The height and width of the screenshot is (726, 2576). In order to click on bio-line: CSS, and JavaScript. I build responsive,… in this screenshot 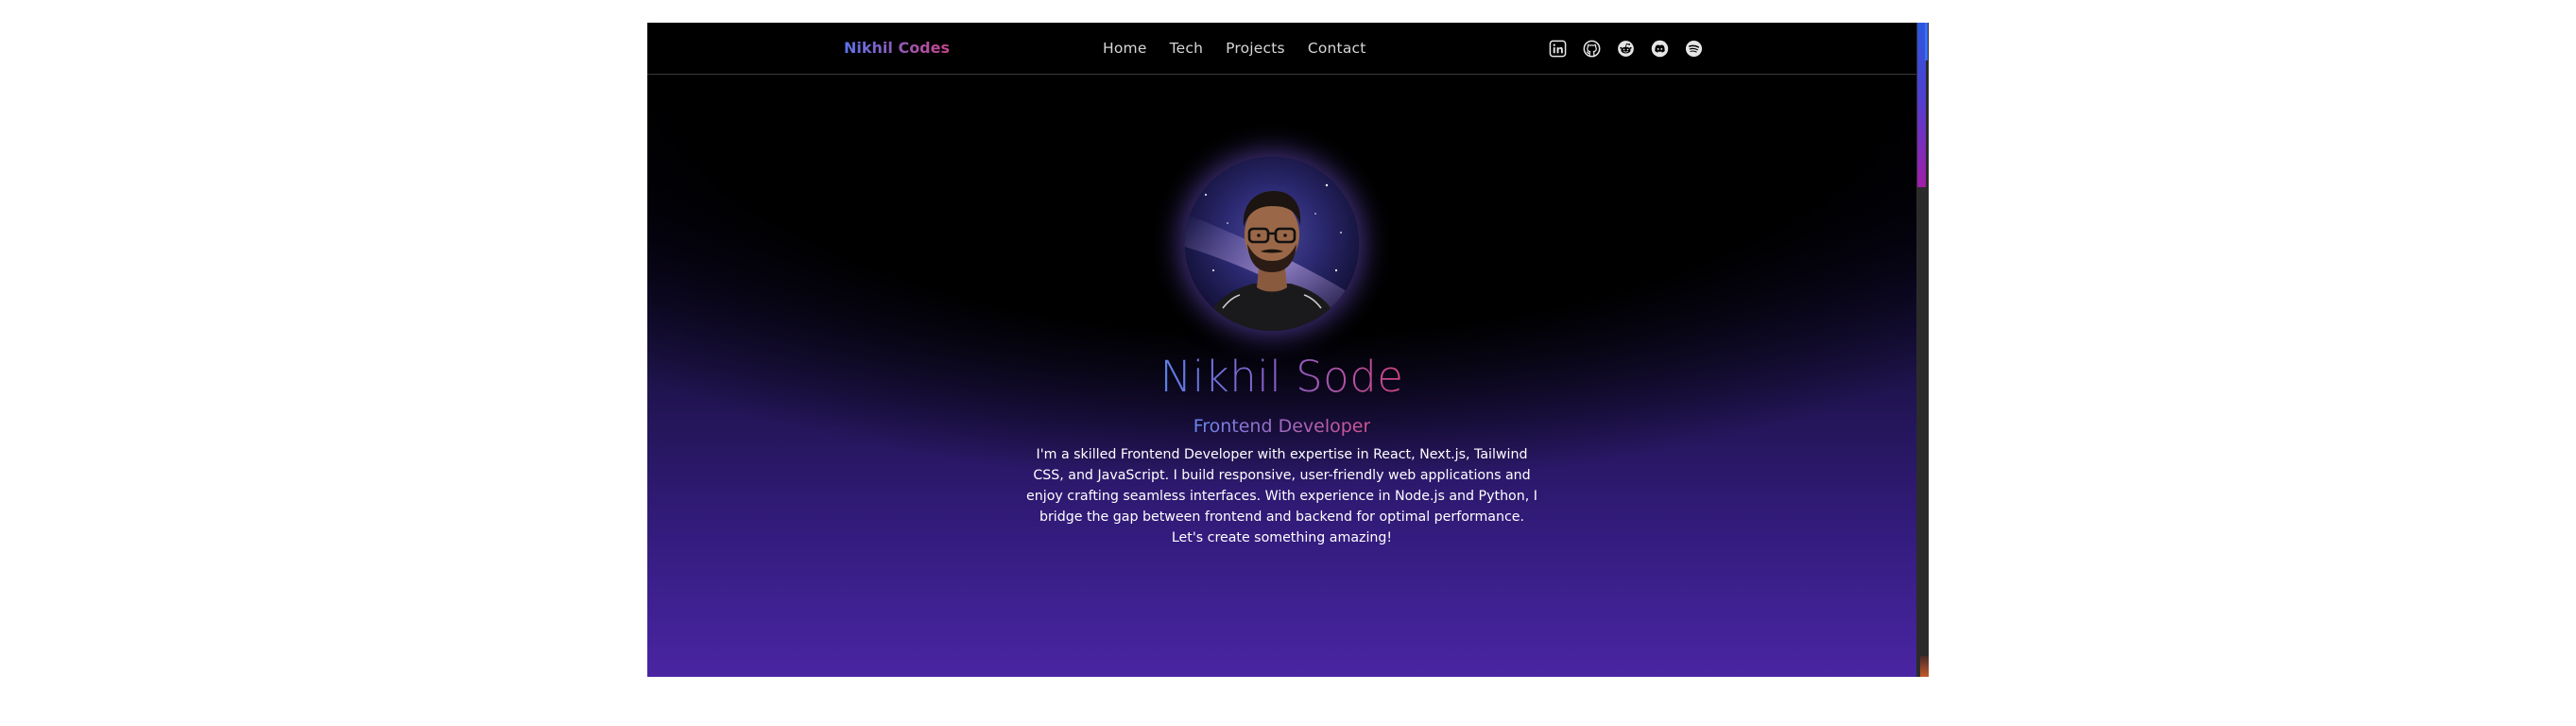, I will do `click(1282, 475)`.